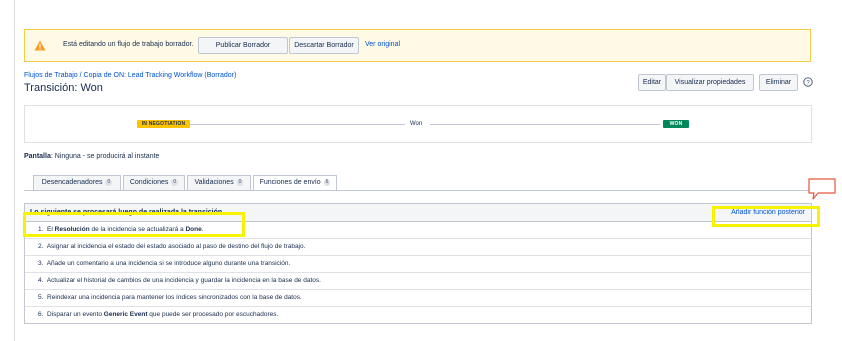 The width and height of the screenshot is (842, 341). What do you see at coordinates (822, 189) in the screenshot?
I see `speech-bubble-icon` at bounding box center [822, 189].